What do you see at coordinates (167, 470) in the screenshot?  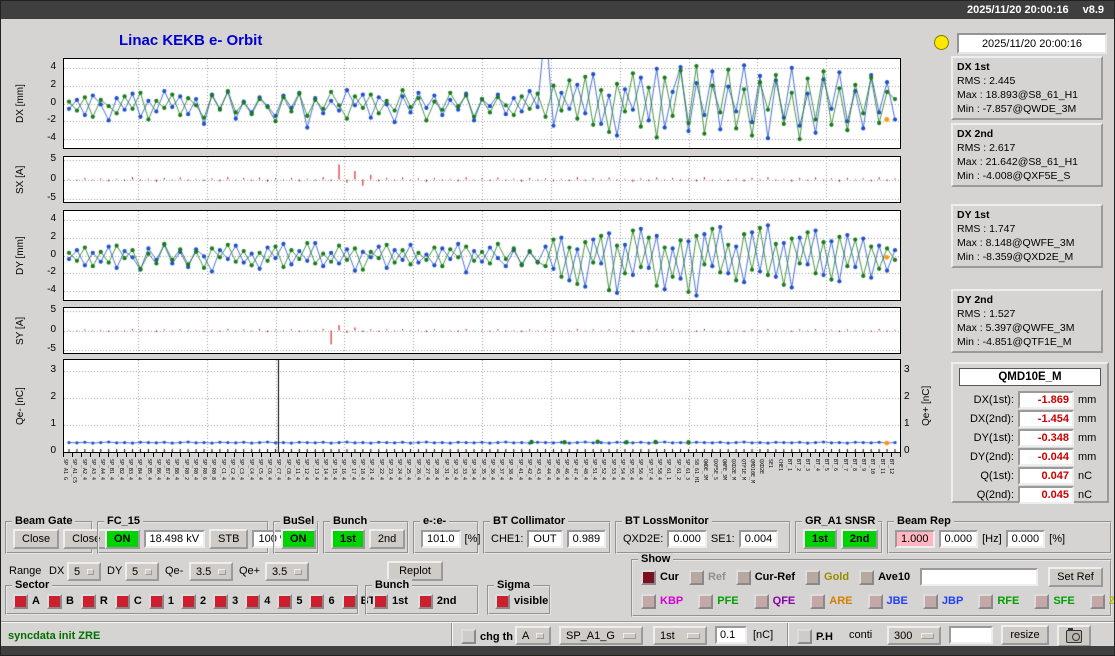 I see `x-axis-label: SP_B7_4` at bounding box center [167, 470].